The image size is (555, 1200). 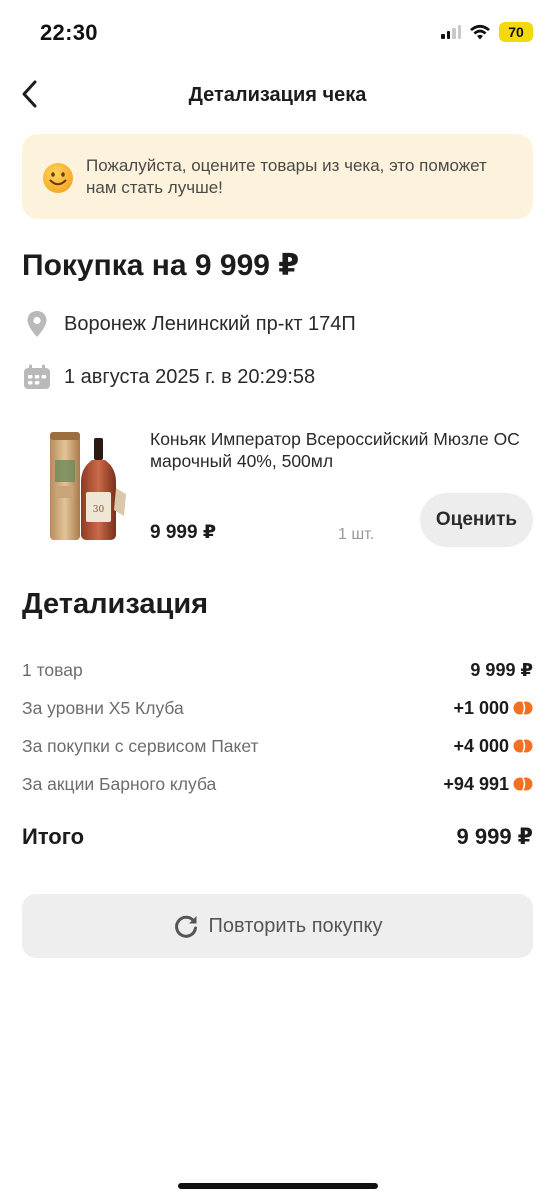 I want to click on store-location: Воронеж Ленинский пр-кт 174П, so click(x=189, y=324).